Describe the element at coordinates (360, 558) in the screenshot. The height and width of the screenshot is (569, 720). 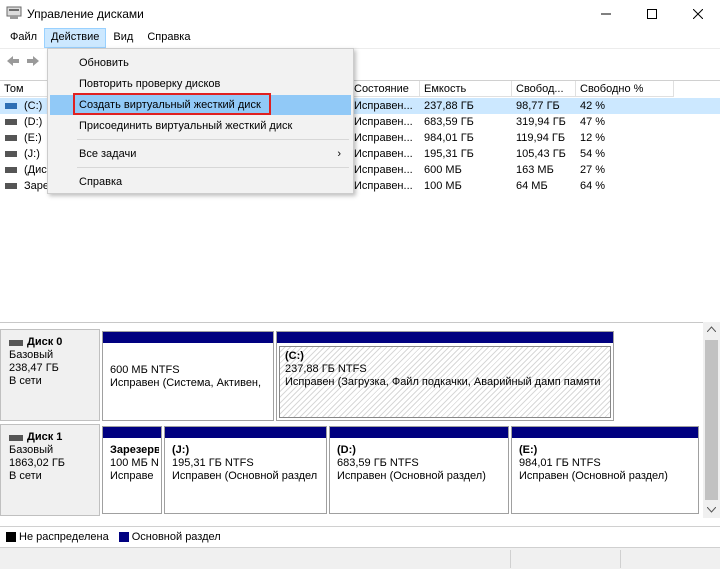
I see `status-bar` at that location.